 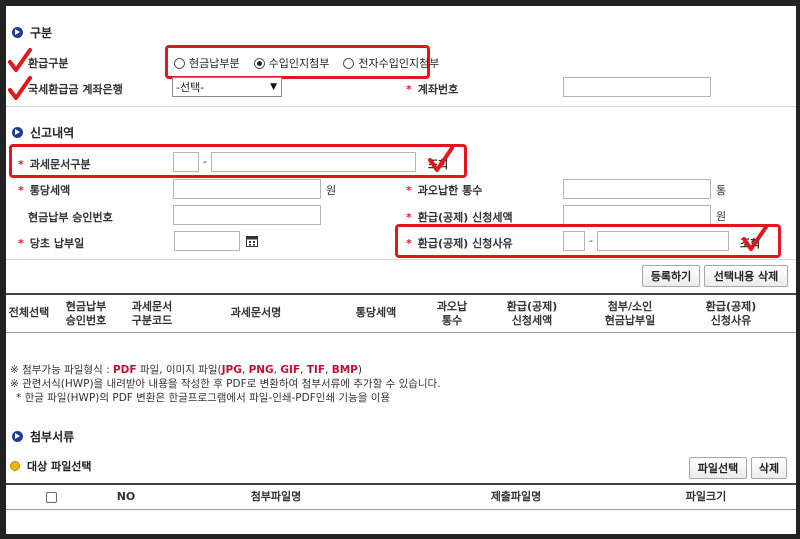 What do you see at coordinates (48, 63) in the screenshot?
I see `refund-type-label: 환급구분` at bounding box center [48, 63].